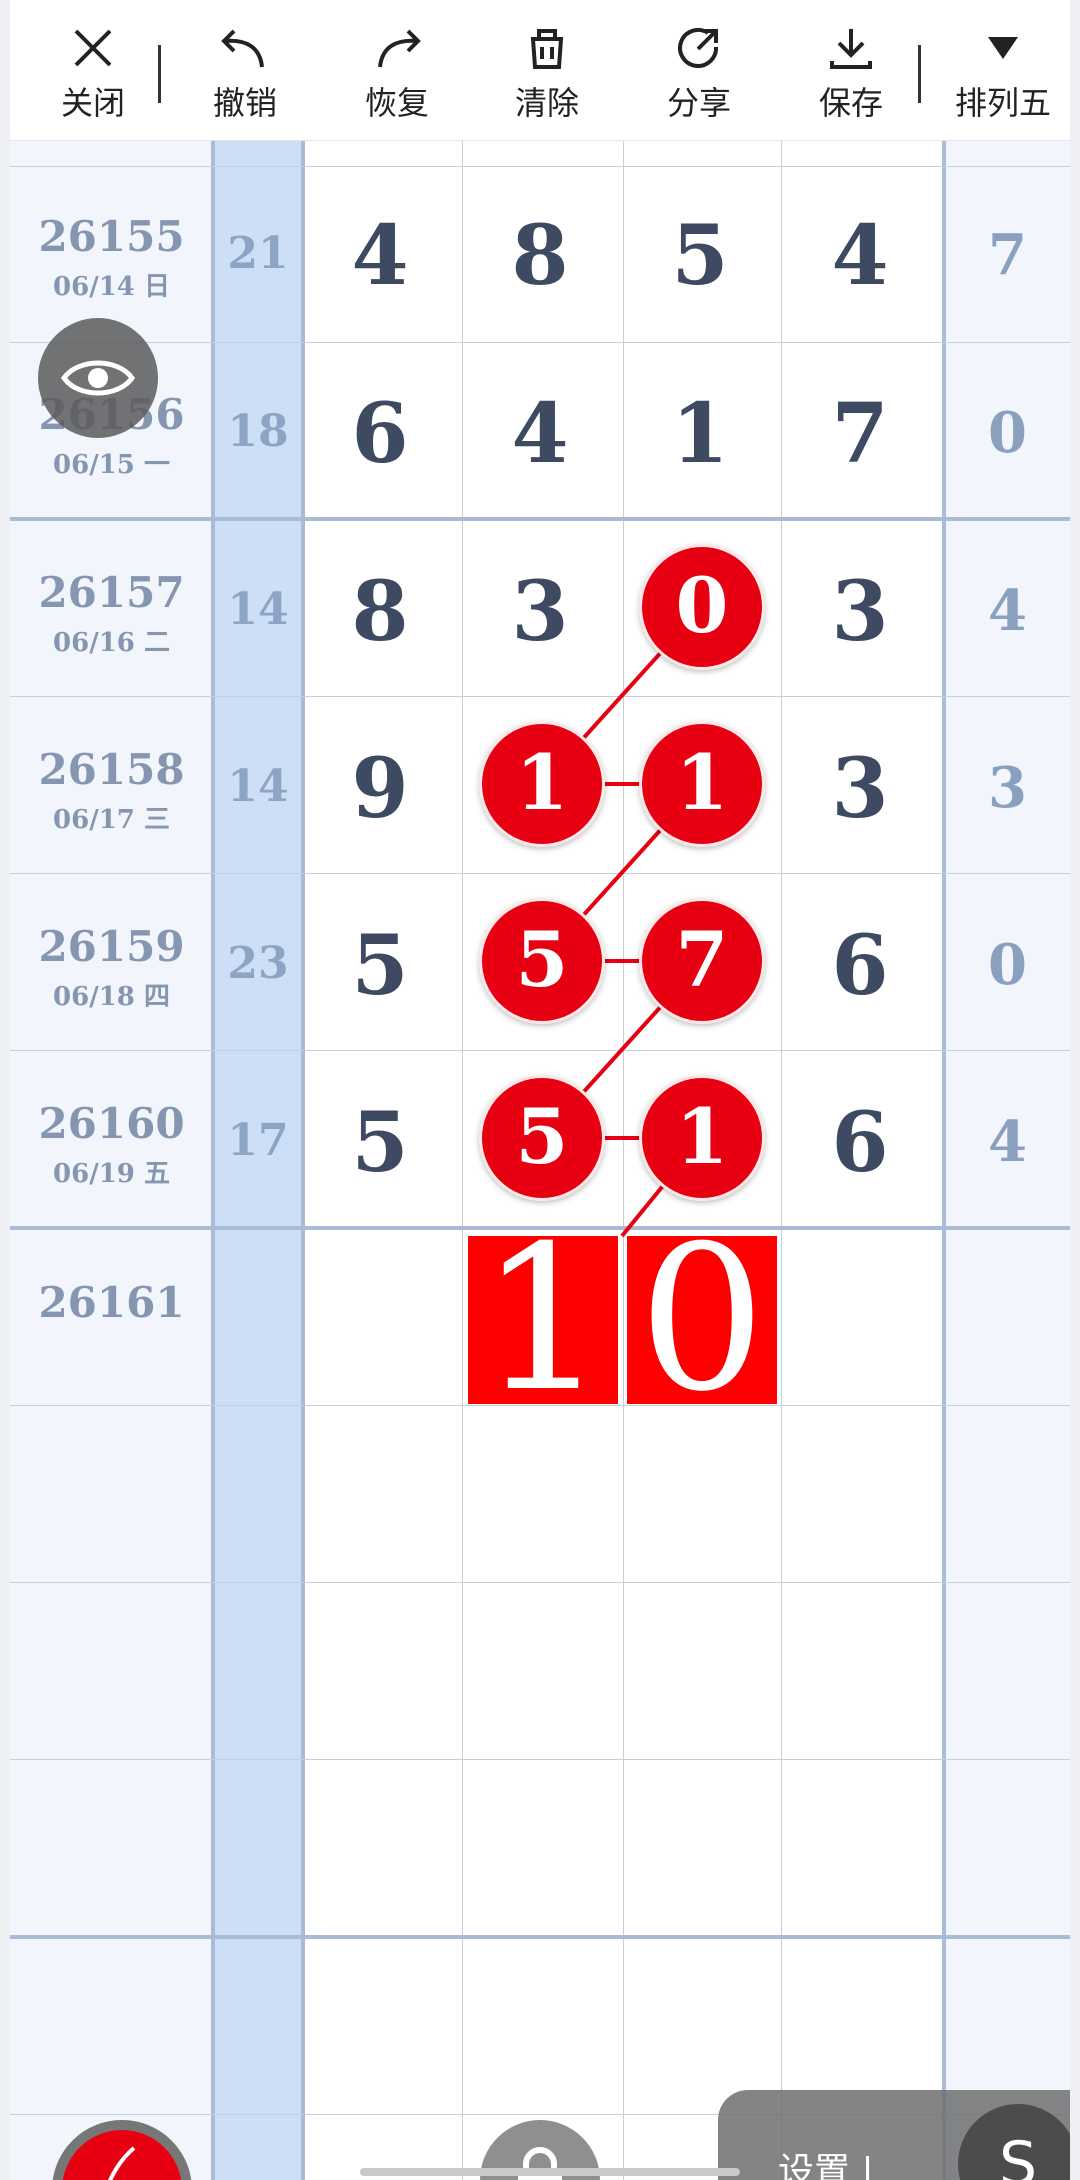  What do you see at coordinates (1002, 103) in the screenshot?
I see `lottery-type-label: 排列五` at bounding box center [1002, 103].